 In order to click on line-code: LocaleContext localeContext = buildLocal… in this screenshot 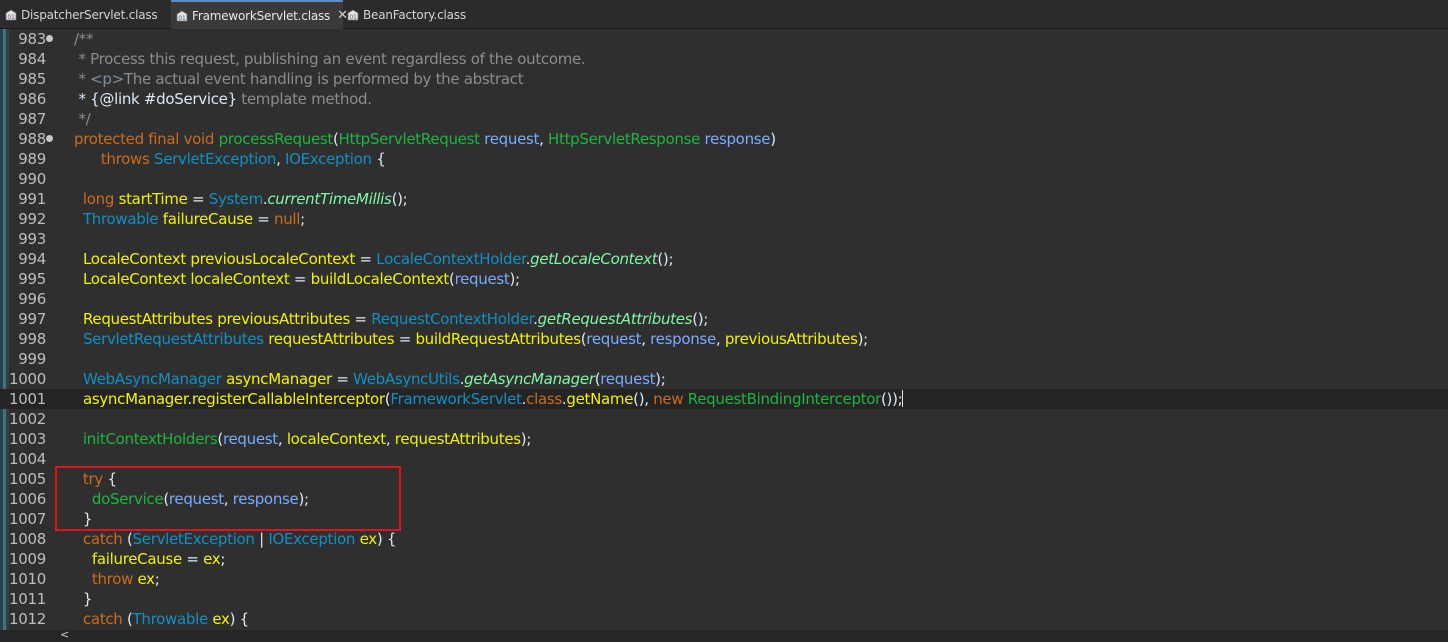, I will do `click(297, 279)`.